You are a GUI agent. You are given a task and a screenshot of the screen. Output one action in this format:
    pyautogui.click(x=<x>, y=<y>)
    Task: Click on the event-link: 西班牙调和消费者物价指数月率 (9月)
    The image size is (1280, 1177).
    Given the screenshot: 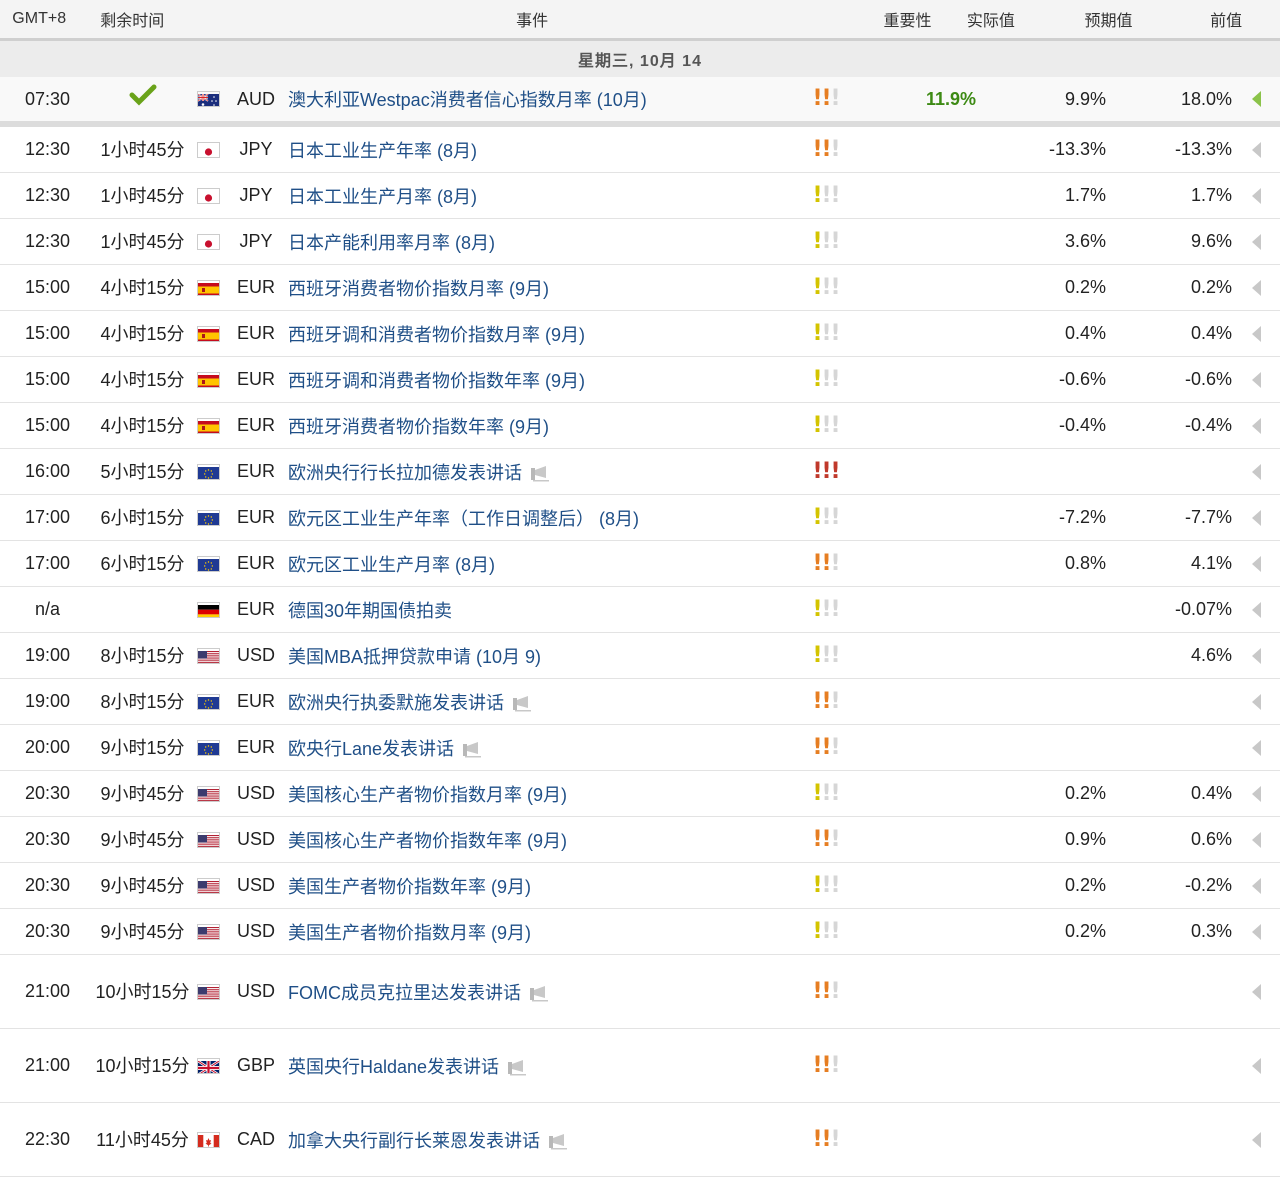 What is the action you would take?
    pyautogui.click(x=541, y=334)
    